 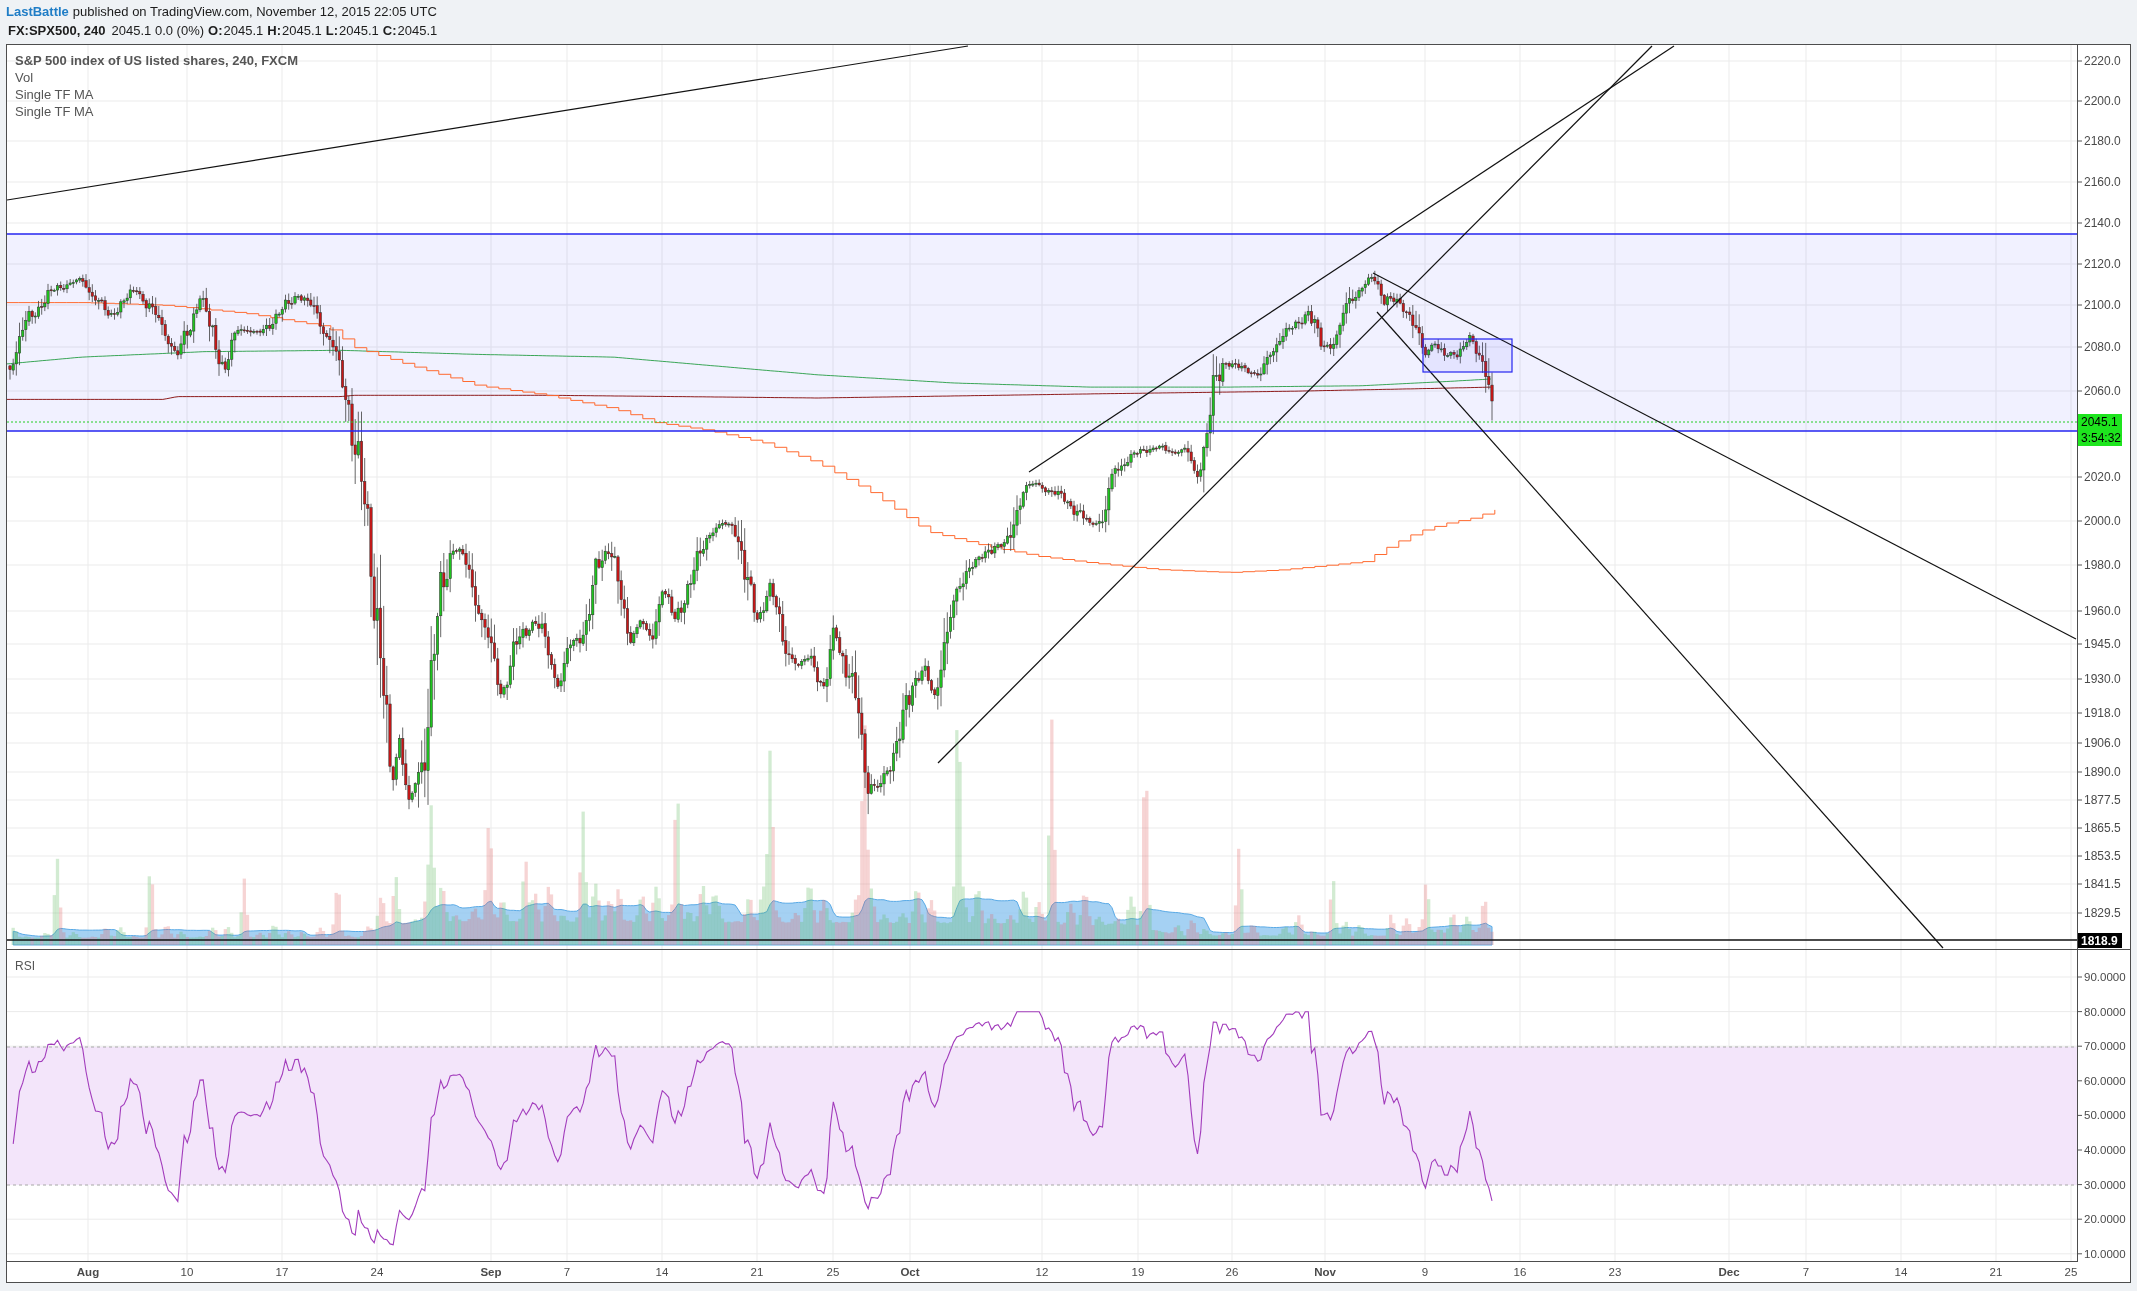 What do you see at coordinates (2102, 611) in the screenshot?
I see `price-axis-label: 1960.0` at bounding box center [2102, 611].